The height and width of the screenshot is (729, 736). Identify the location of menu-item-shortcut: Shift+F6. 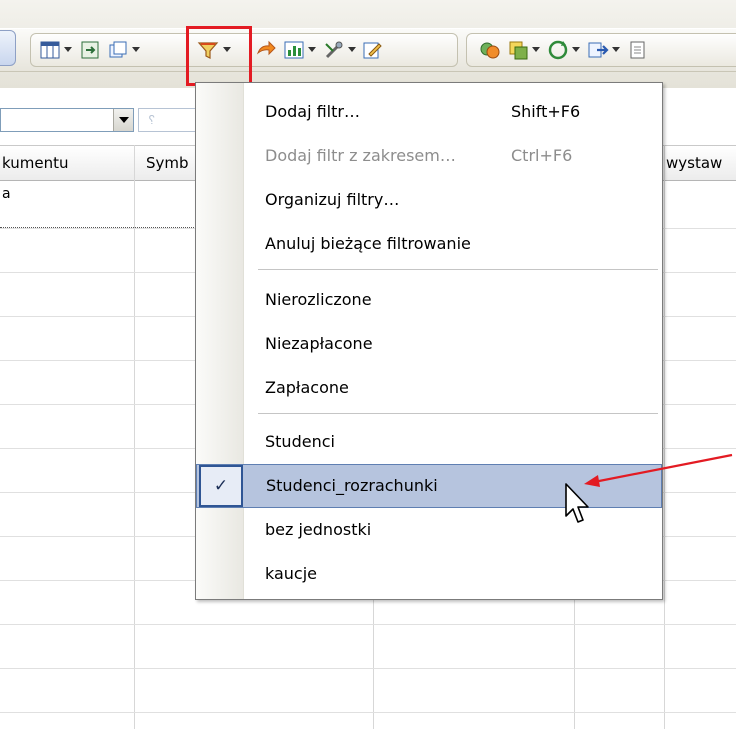
(546, 111).